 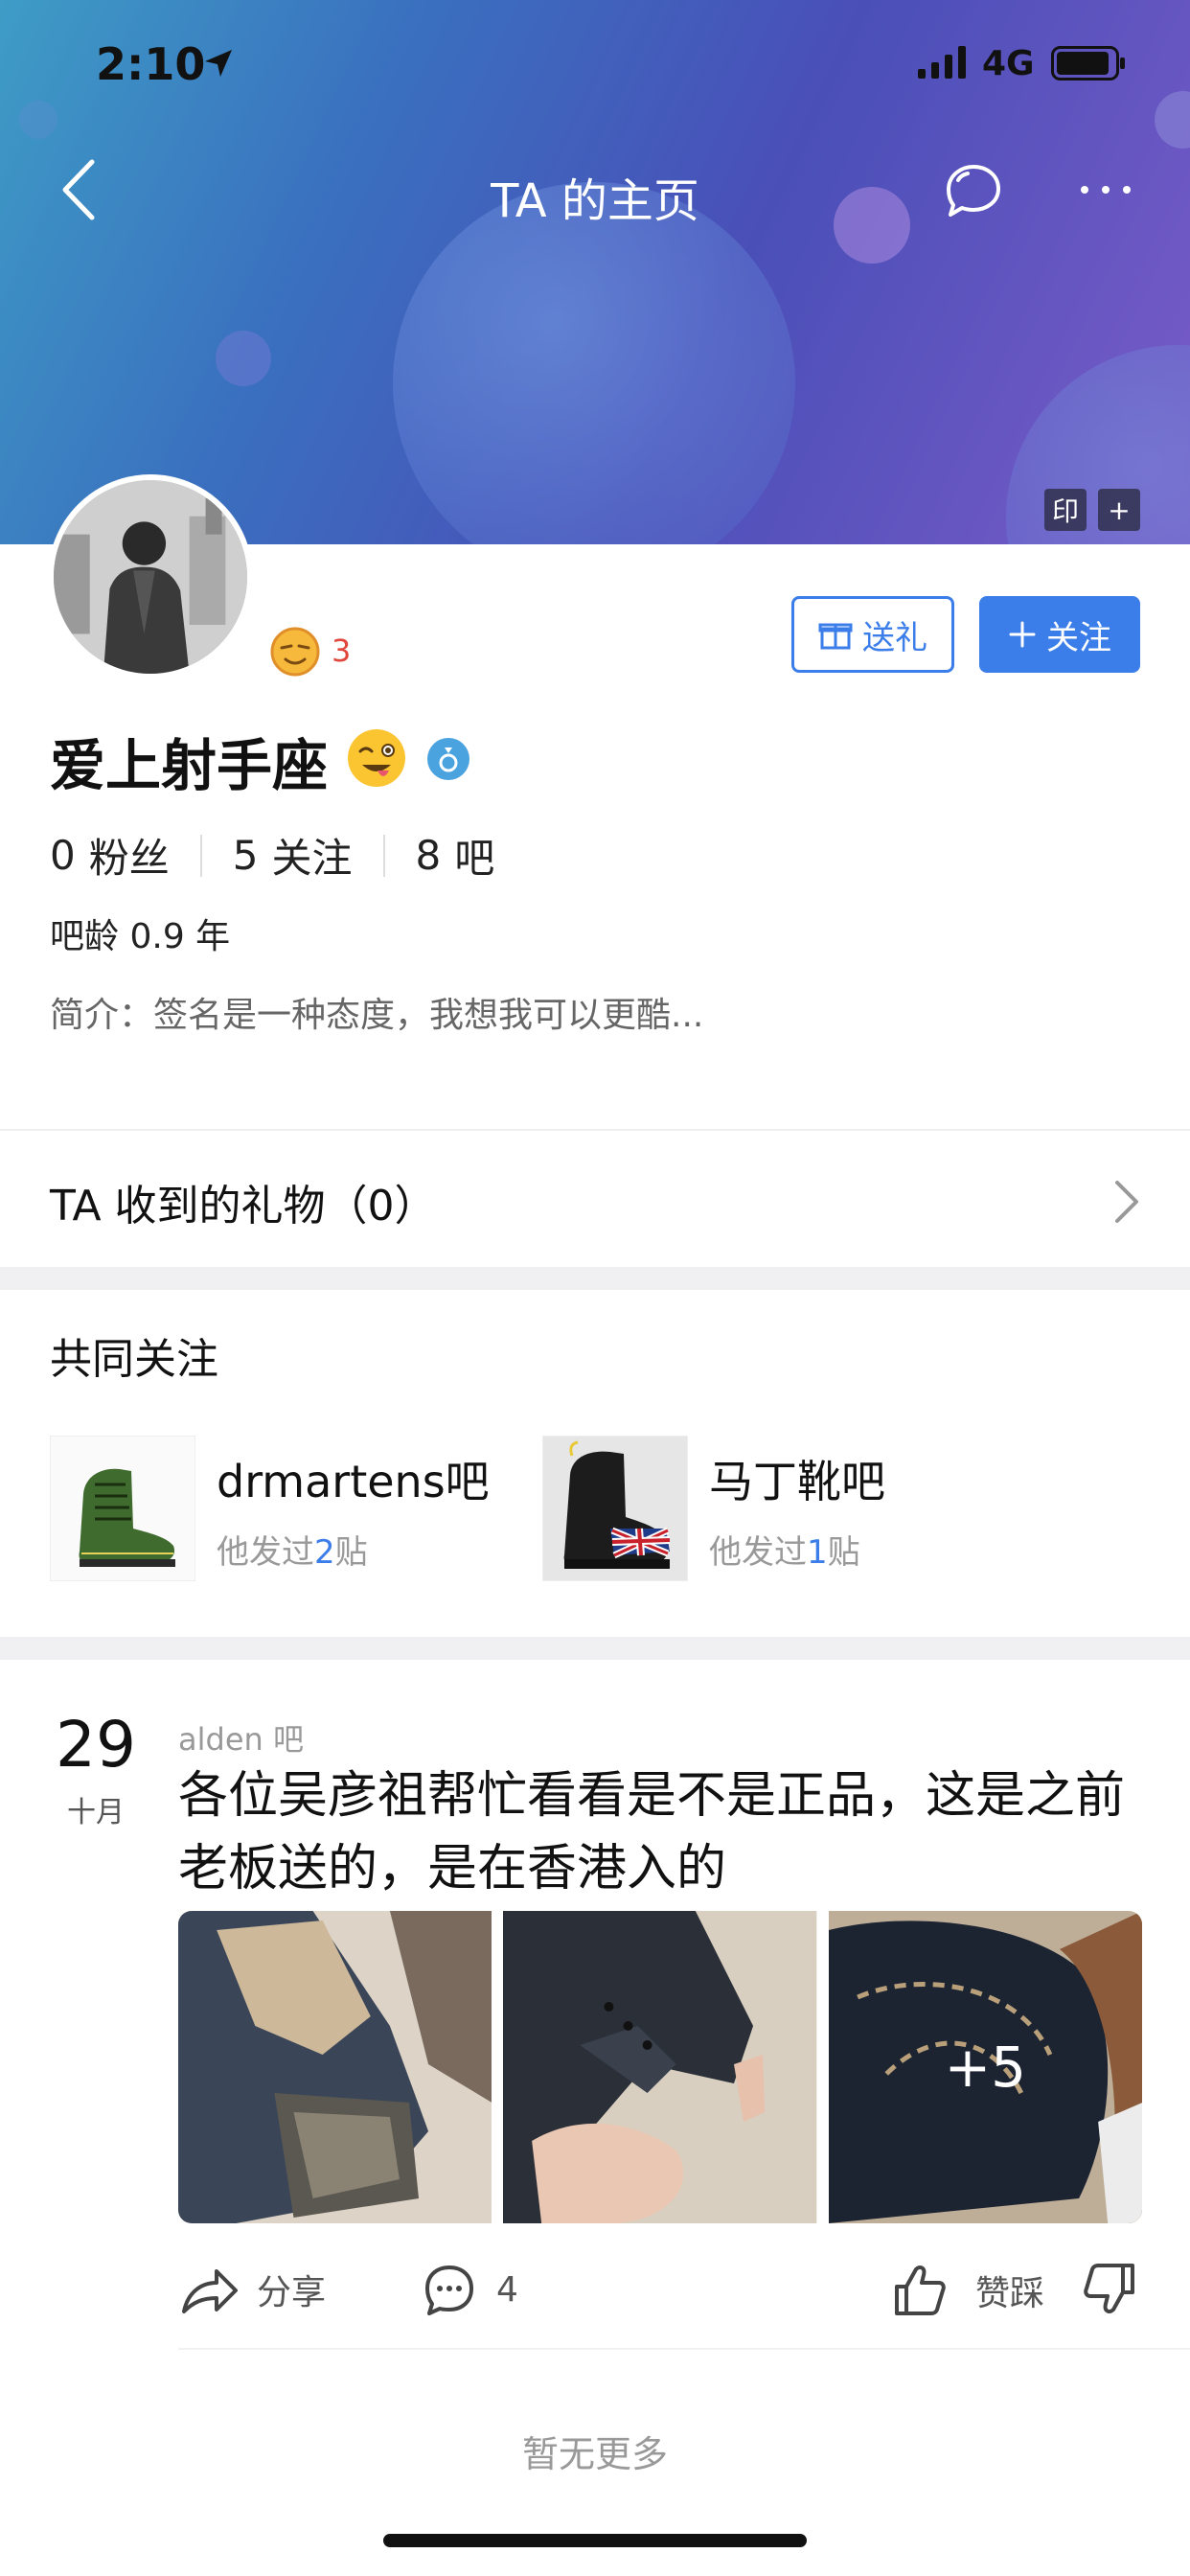 What do you see at coordinates (1066, 510) in the screenshot?
I see `stamp-badge: 印` at bounding box center [1066, 510].